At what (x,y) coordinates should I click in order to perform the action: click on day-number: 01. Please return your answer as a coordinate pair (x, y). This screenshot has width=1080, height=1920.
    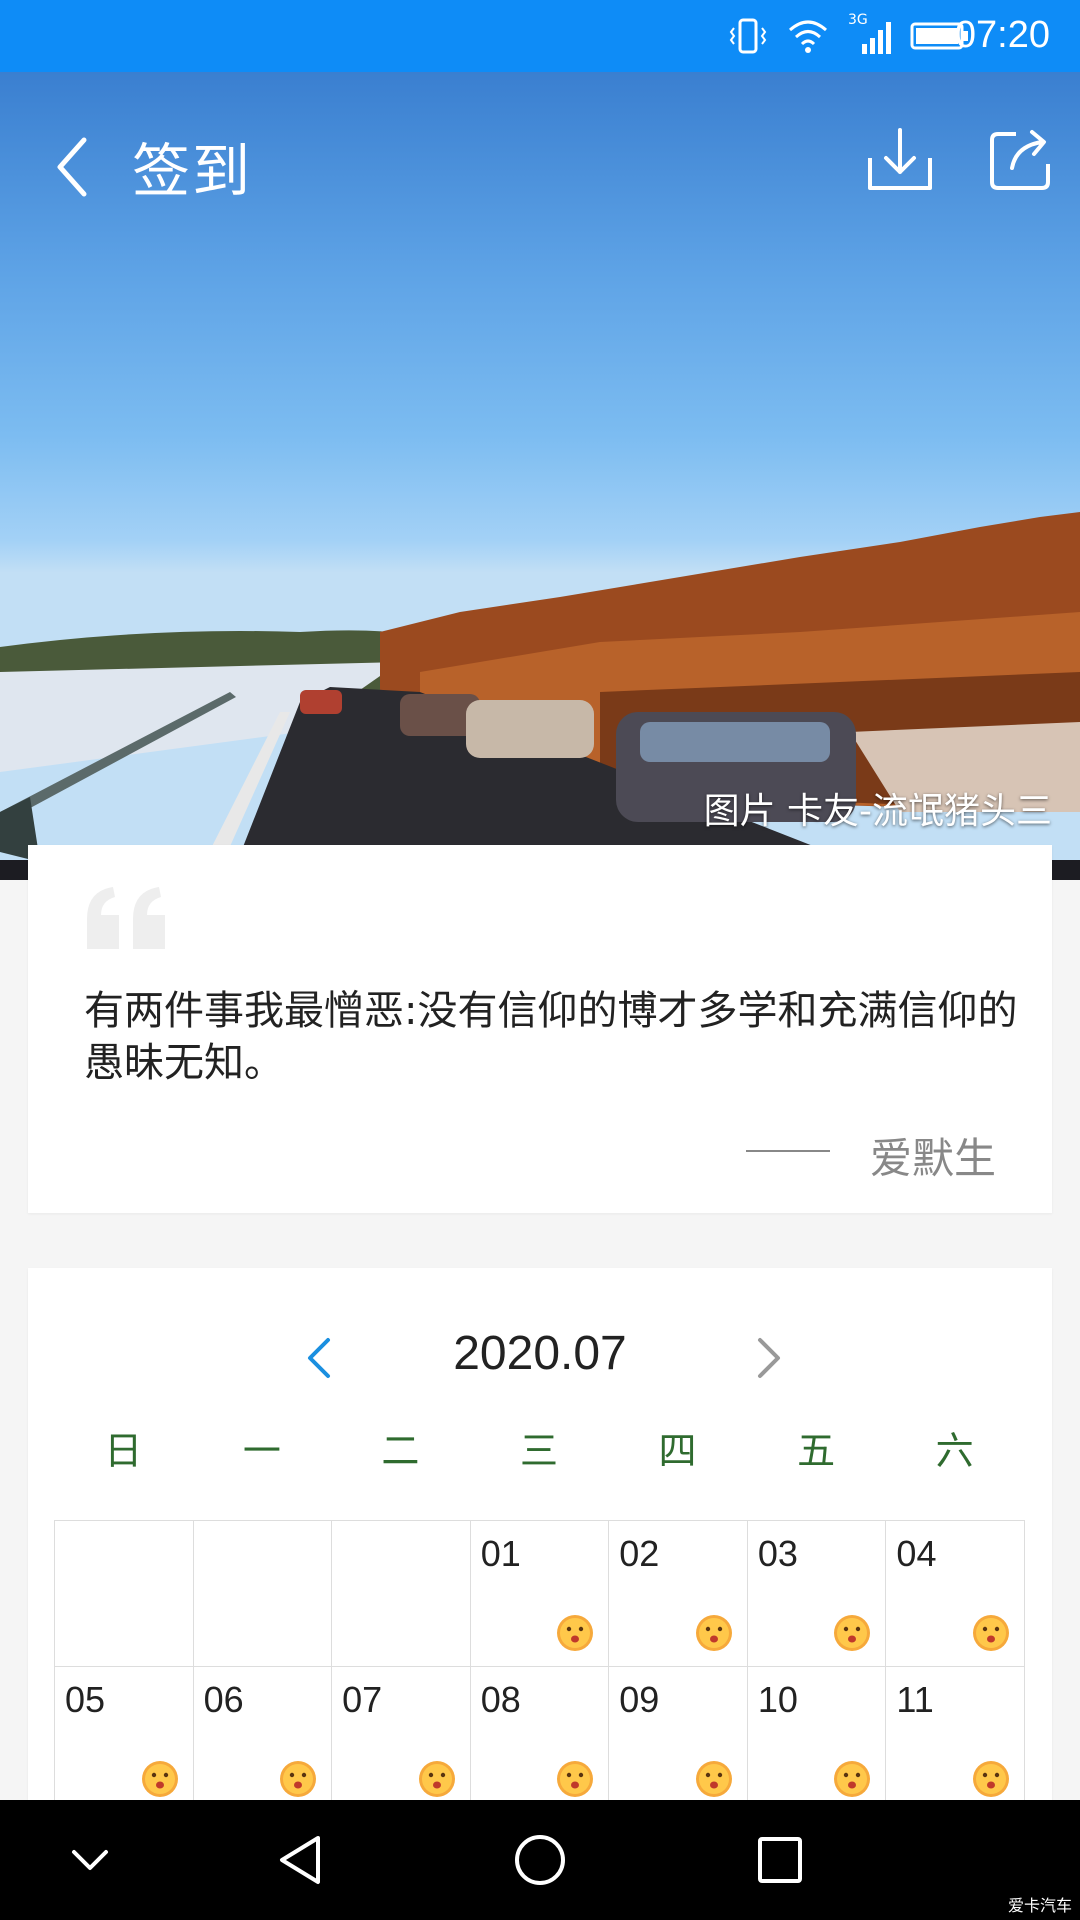
    Looking at the image, I should click on (500, 1553).